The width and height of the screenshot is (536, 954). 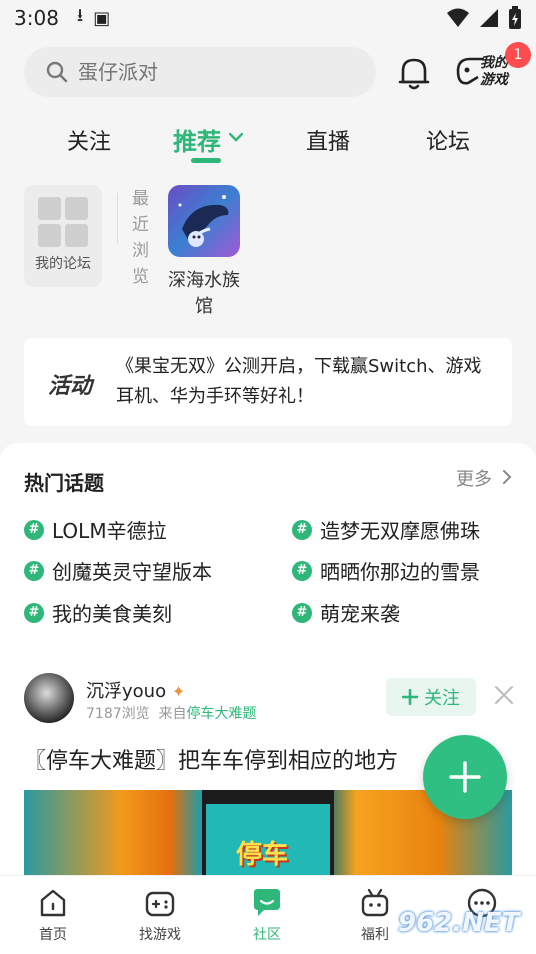 I want to click on topic-item: # 晒晒你那边的雪景, so click(x=386, y=570).